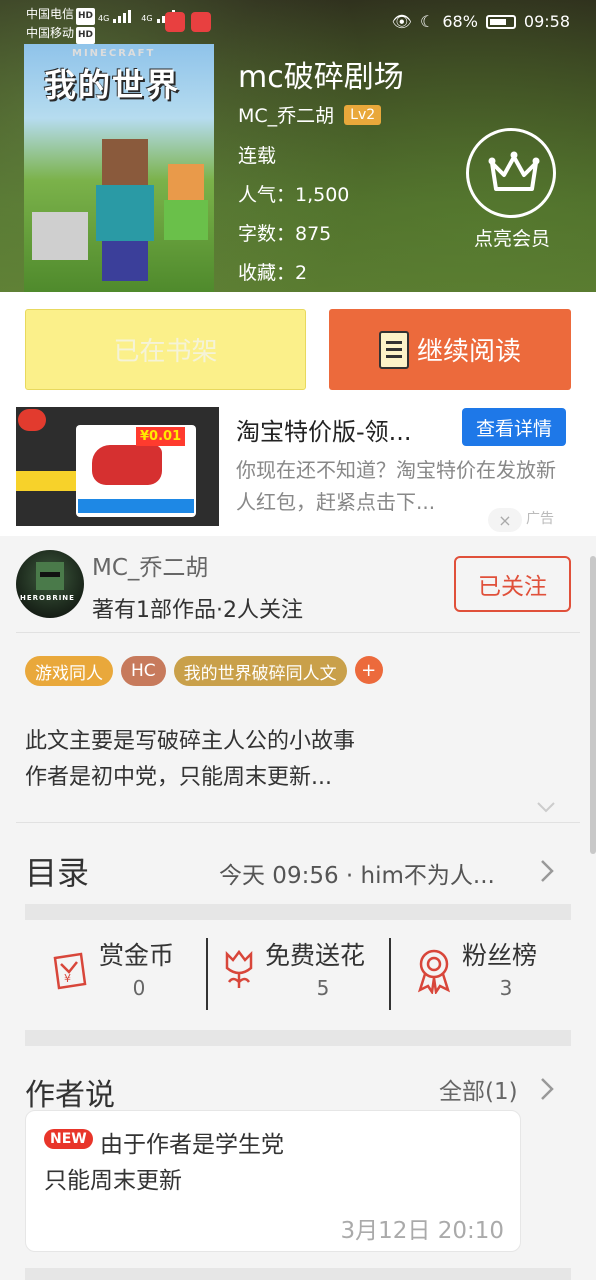 Image resolution: width=596 pixels, height=1280 pixels. I want to click on level-badge: Lv2, so click(363, 114).